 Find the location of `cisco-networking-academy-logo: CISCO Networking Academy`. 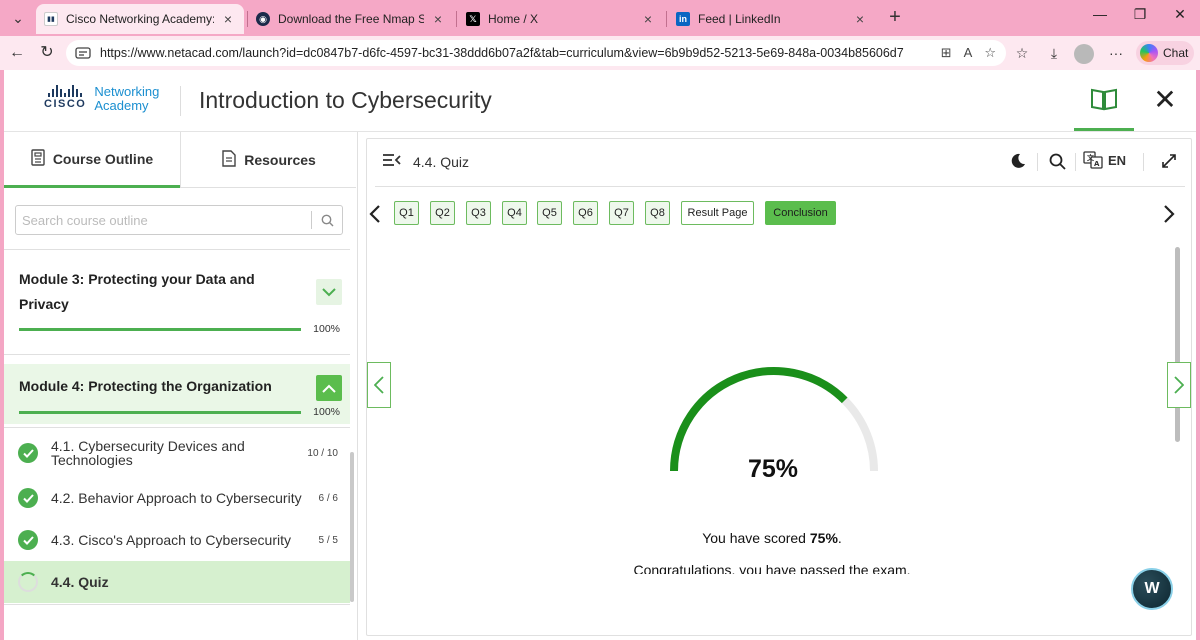

cisco-networking-academy-logo: CISCO Networking Academy is located at coordinates (101, 99).